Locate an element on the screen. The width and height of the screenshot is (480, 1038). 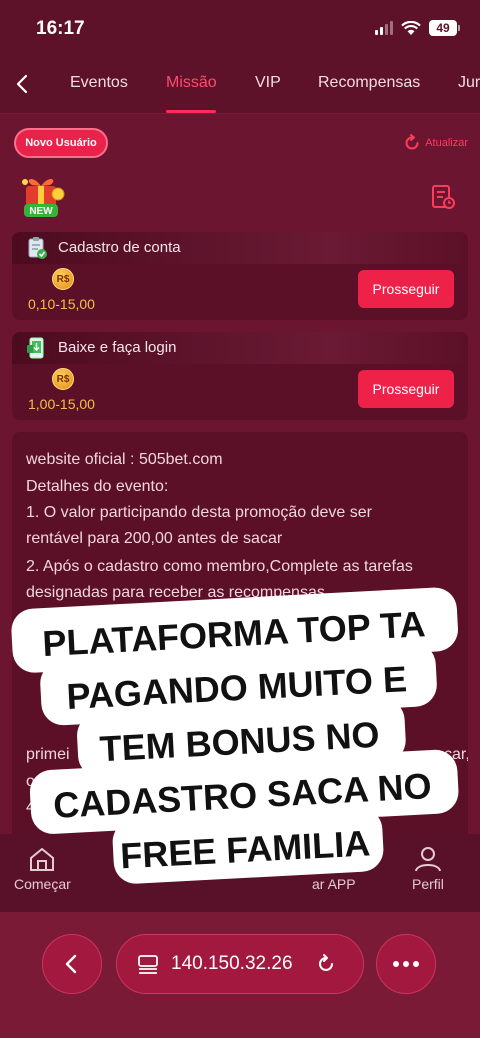
task-reward-range: 0,10-15,00 is located at coordinates (61, 304).